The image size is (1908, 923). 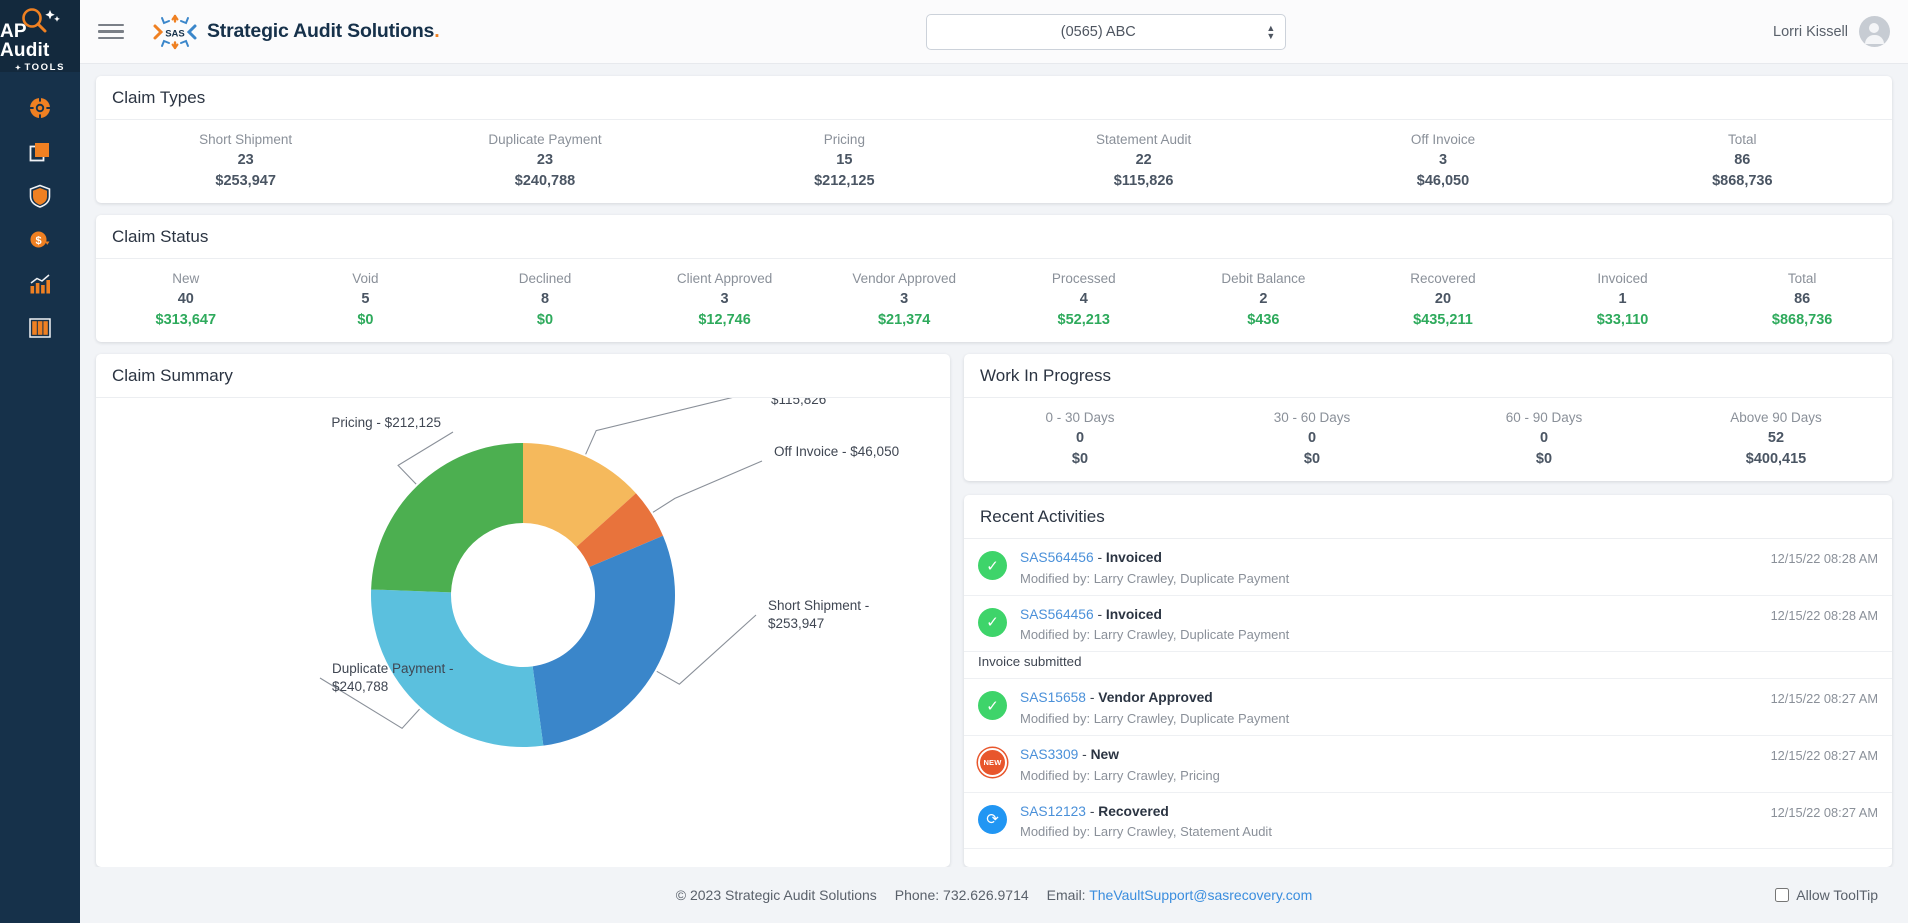 What do you see at coordinates (1083, 320) in the screenshot?
I see `metric-amount: $52,213` at bounding box center [1083, 320].